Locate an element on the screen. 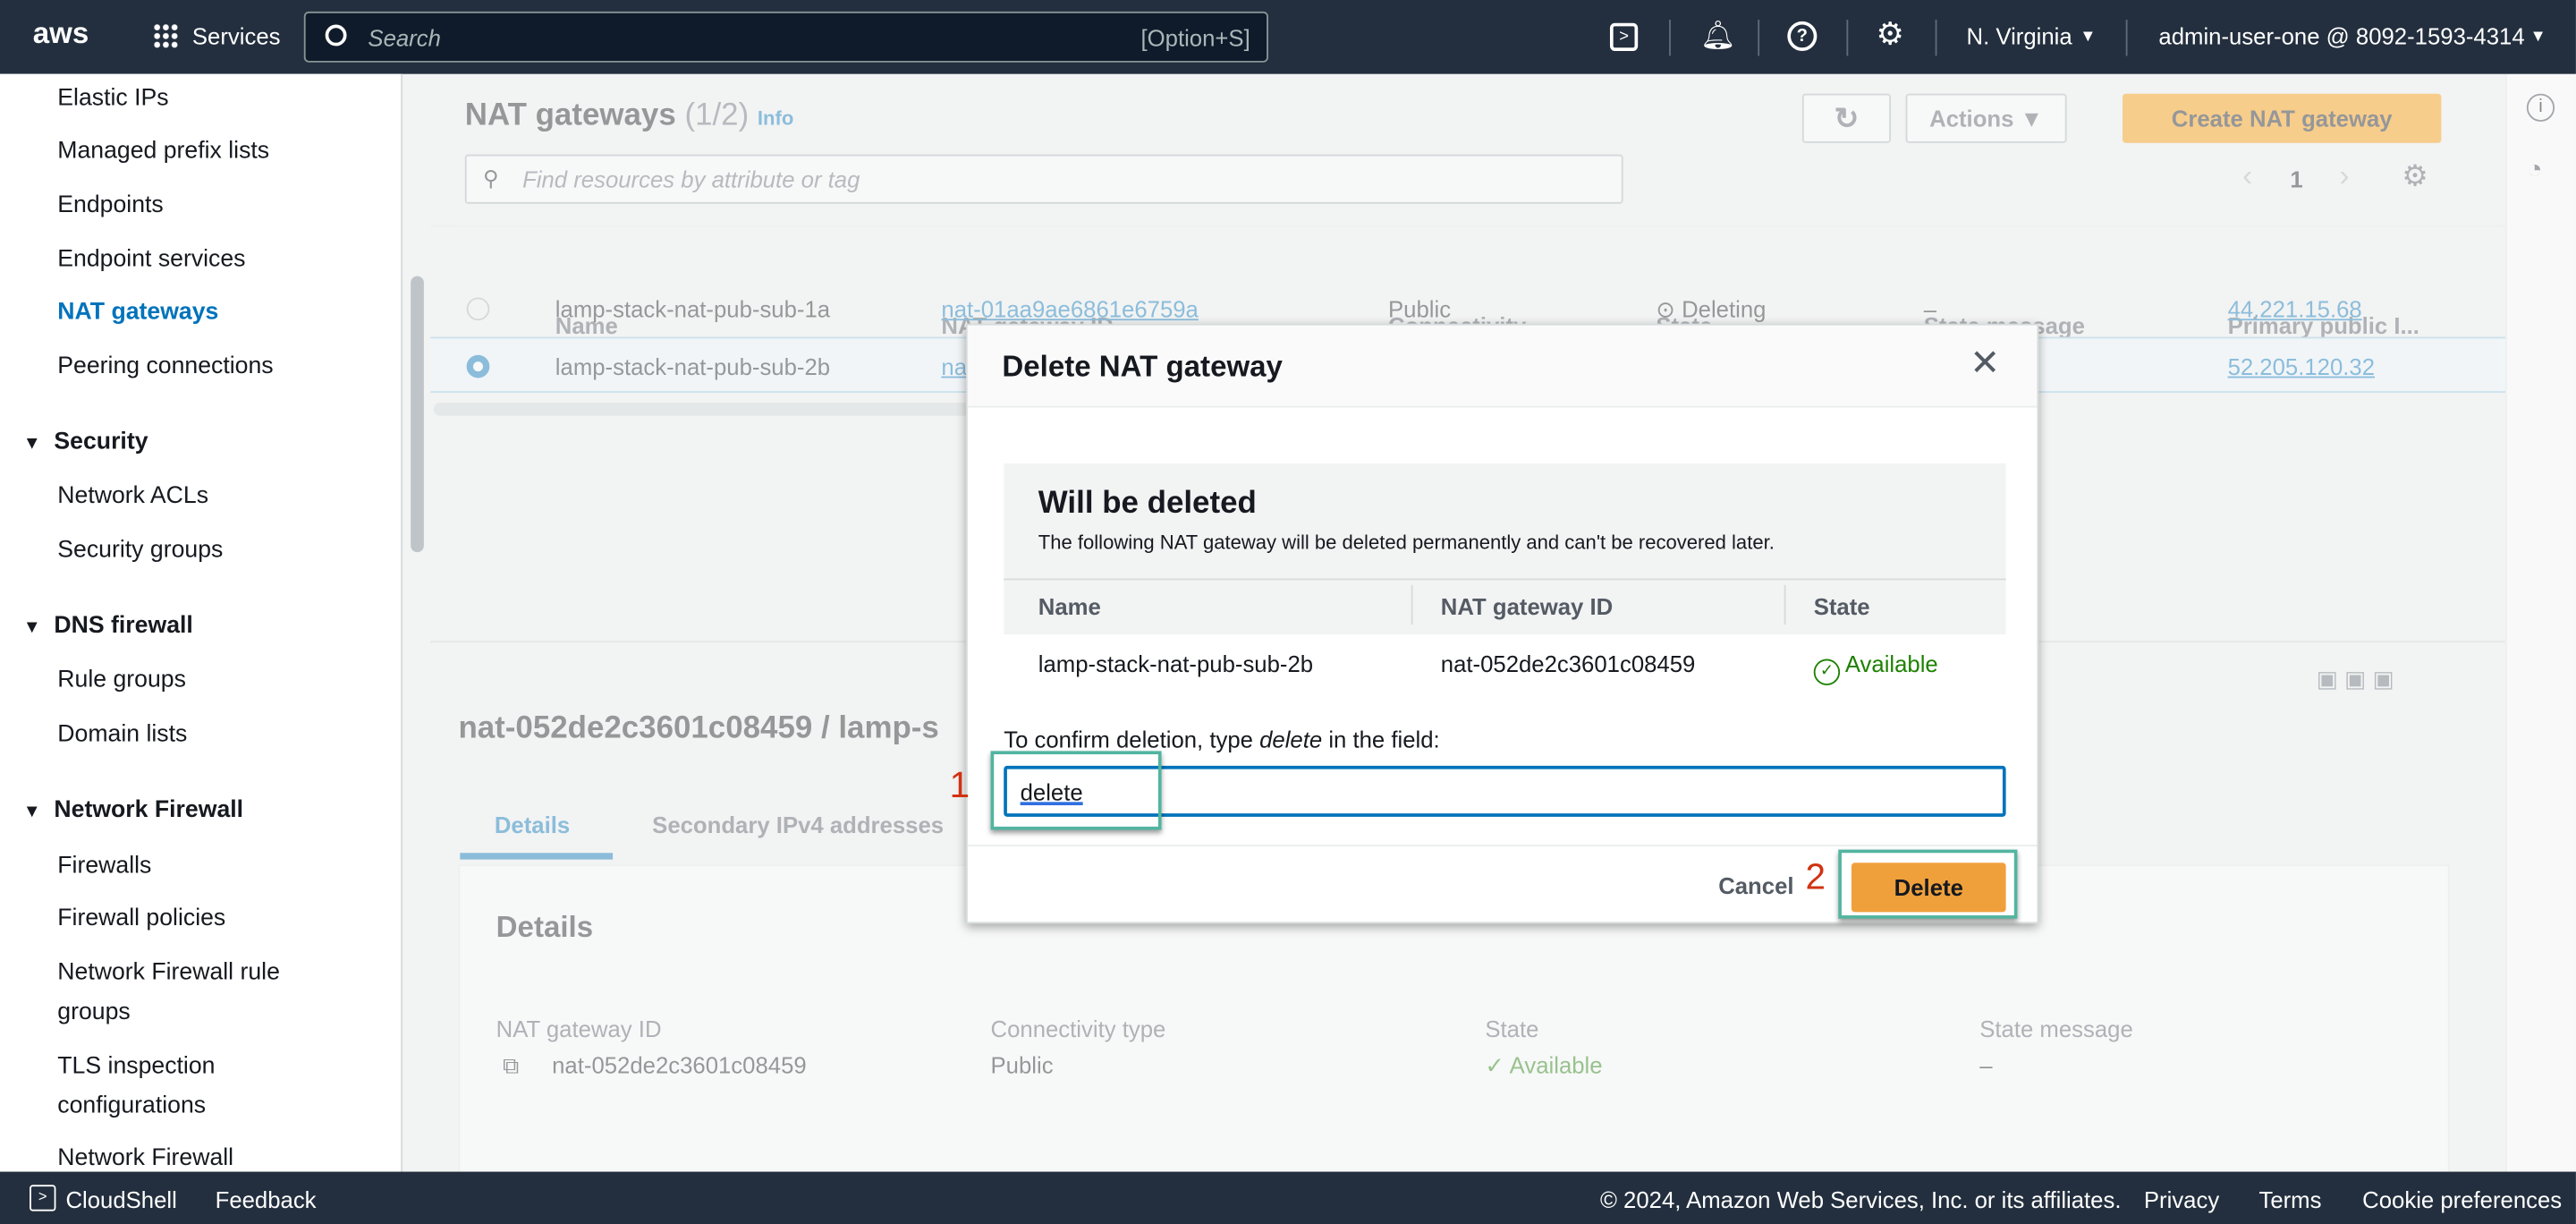  help-icon: ? is located at coordinates (1802, 36).